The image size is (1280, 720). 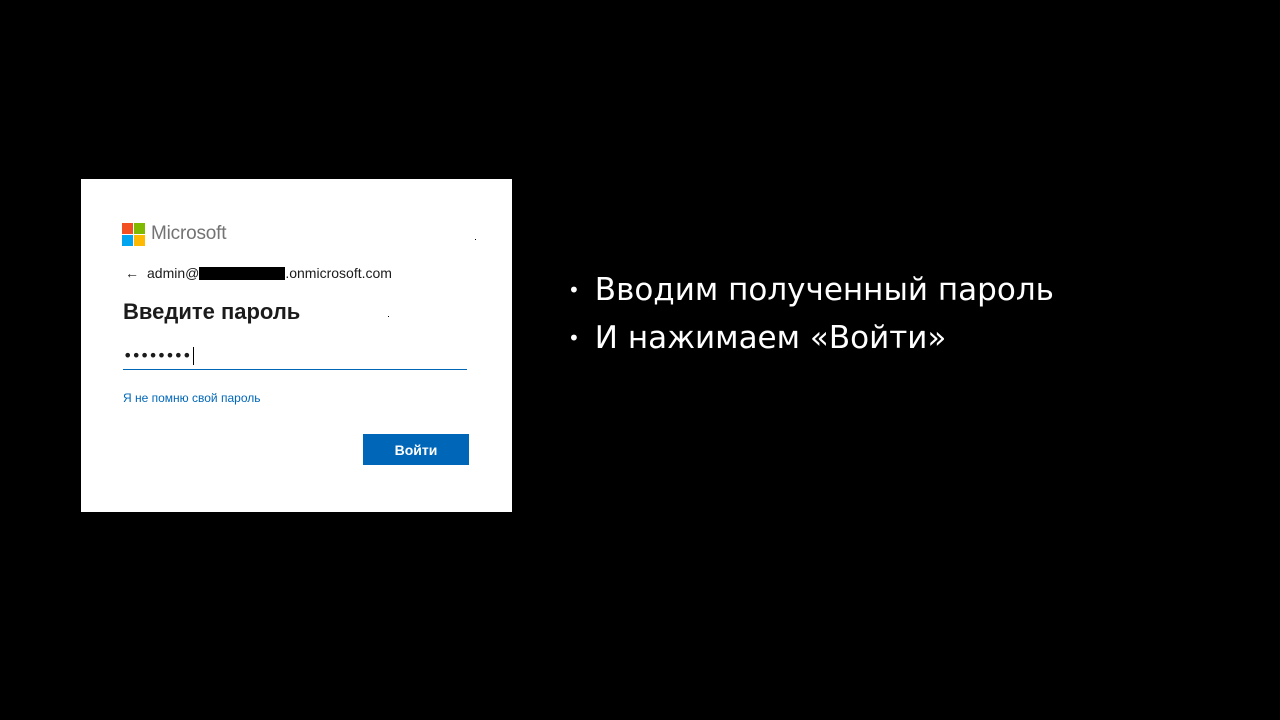 I want to click on instruction-text: И нажимаем «Войти», so click(x=770, y=338).